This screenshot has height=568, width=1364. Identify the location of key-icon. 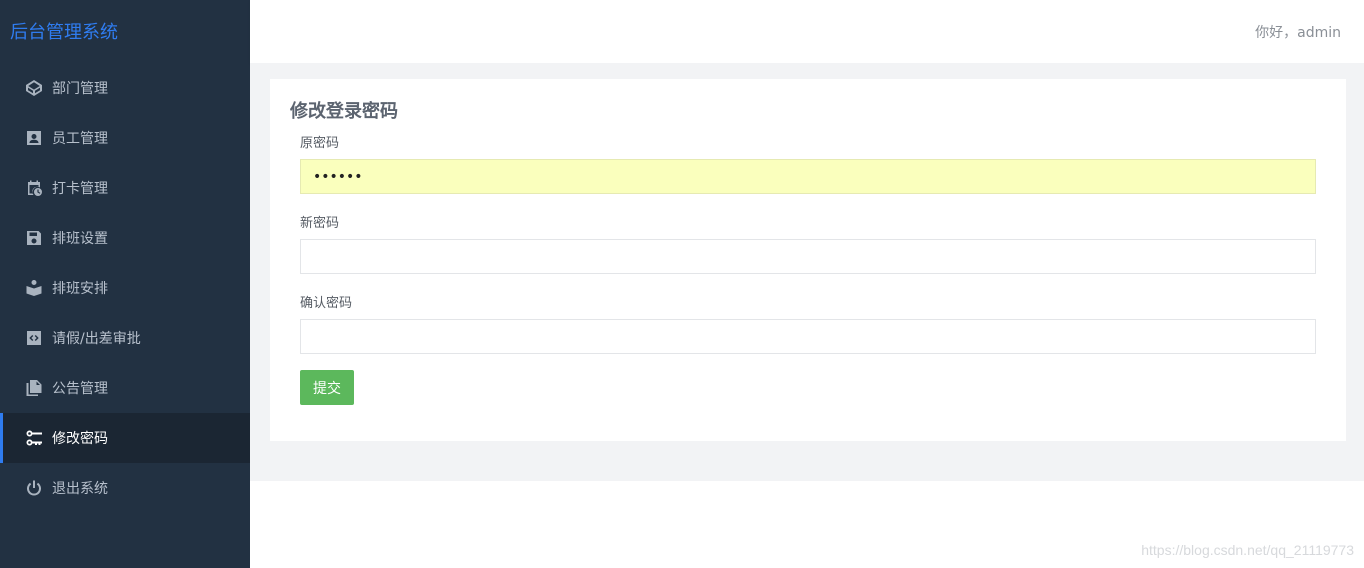
(34, 438).